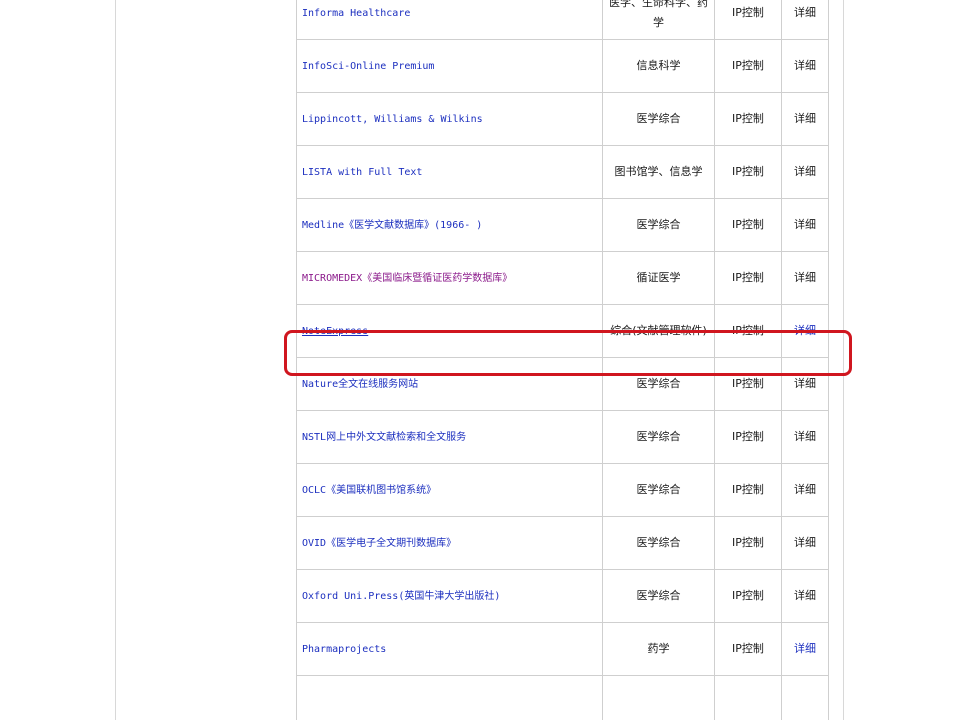  I want to click on database-name-cell: InfoSci-Online Premium, so click(449, 66).